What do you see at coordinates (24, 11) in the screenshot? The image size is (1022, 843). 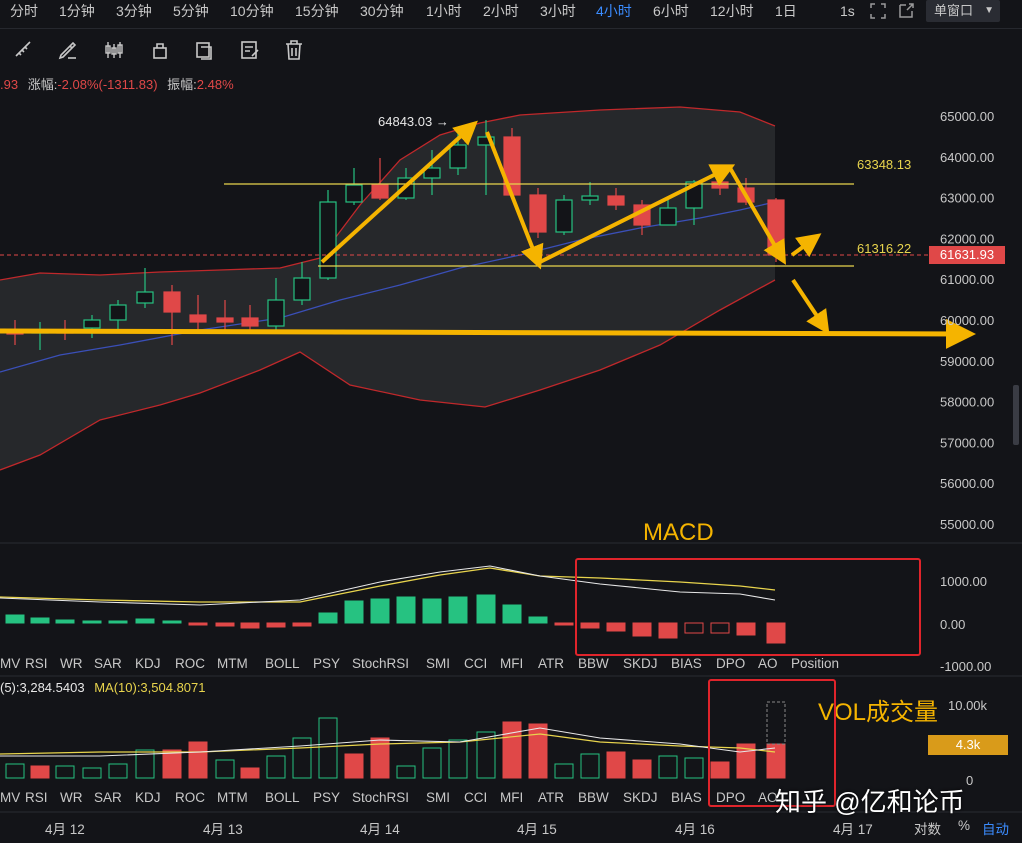 I see `tf-fenshi: 分时` at bounding box center [24, 11].